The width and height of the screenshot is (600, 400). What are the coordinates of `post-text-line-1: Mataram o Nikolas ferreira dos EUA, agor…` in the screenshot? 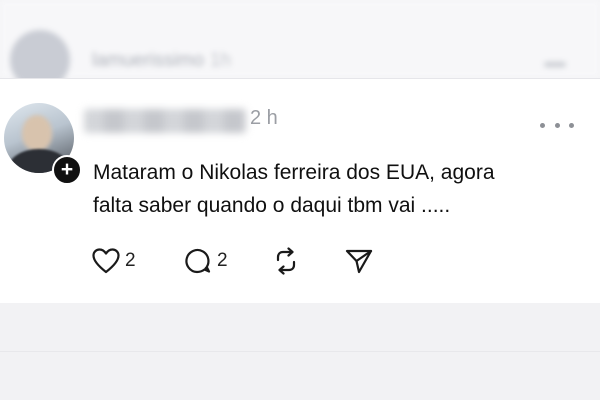 It's located at (294, 172).